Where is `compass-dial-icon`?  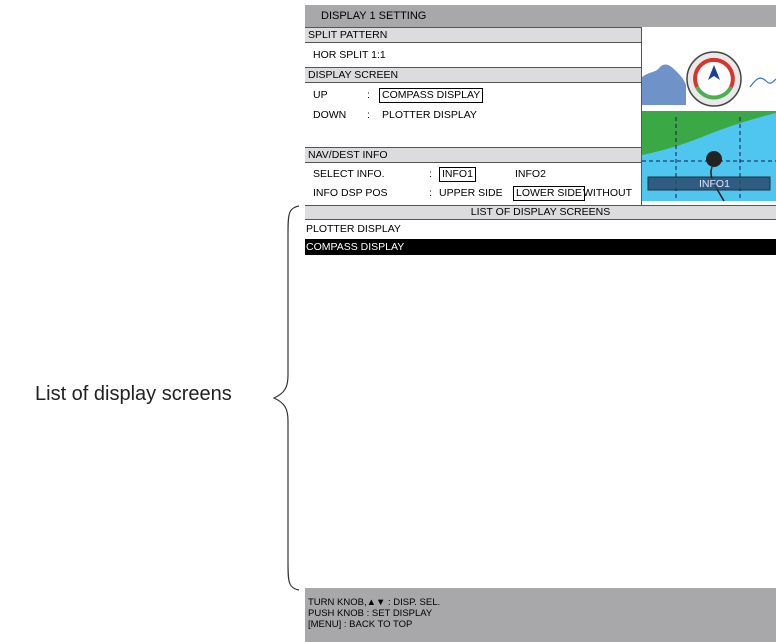 compass-dial-icon is located at coordinates (709, 78).